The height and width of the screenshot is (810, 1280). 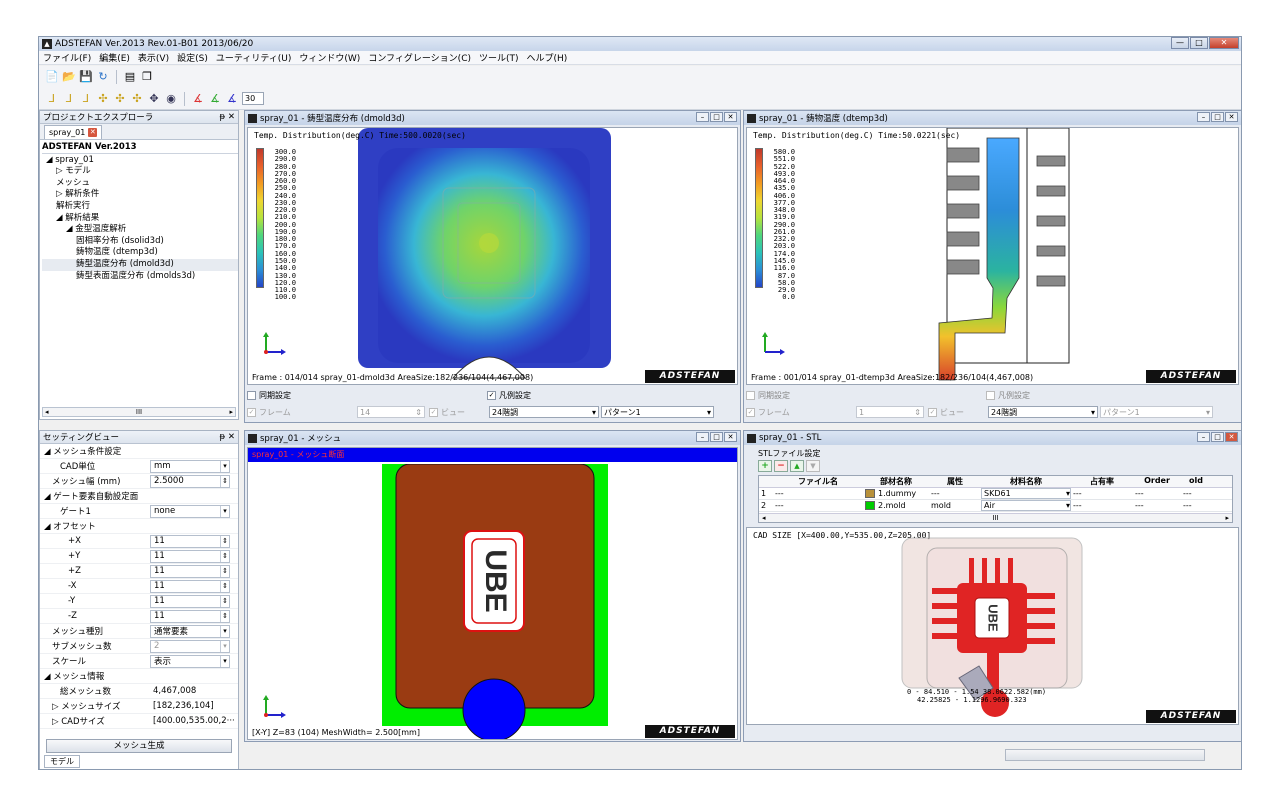 What do you see at coordinates (139, 721) in the screenshot?
I see `settings-row: ▷ CADサイズ [400.00,535.00,2···` at bounding box center [139, 721].